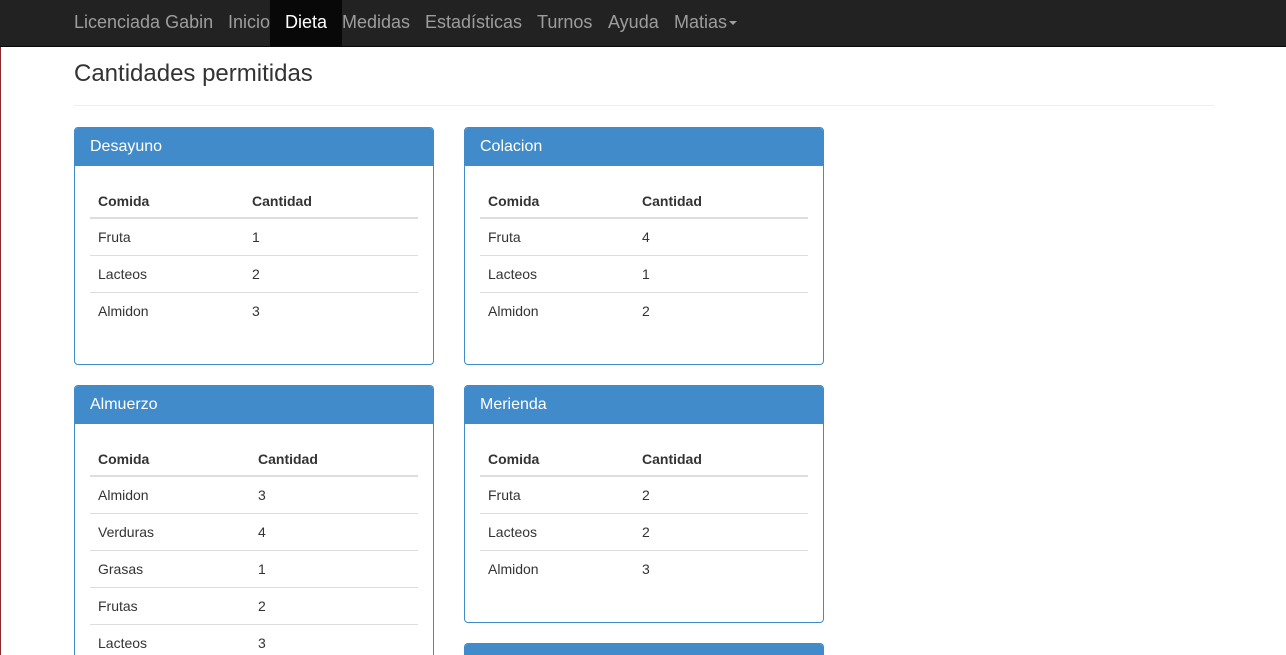 The width and height of the screenshot is (1286, 655). I want to click on panel-heading: Almuerzo, so click(254, 405).